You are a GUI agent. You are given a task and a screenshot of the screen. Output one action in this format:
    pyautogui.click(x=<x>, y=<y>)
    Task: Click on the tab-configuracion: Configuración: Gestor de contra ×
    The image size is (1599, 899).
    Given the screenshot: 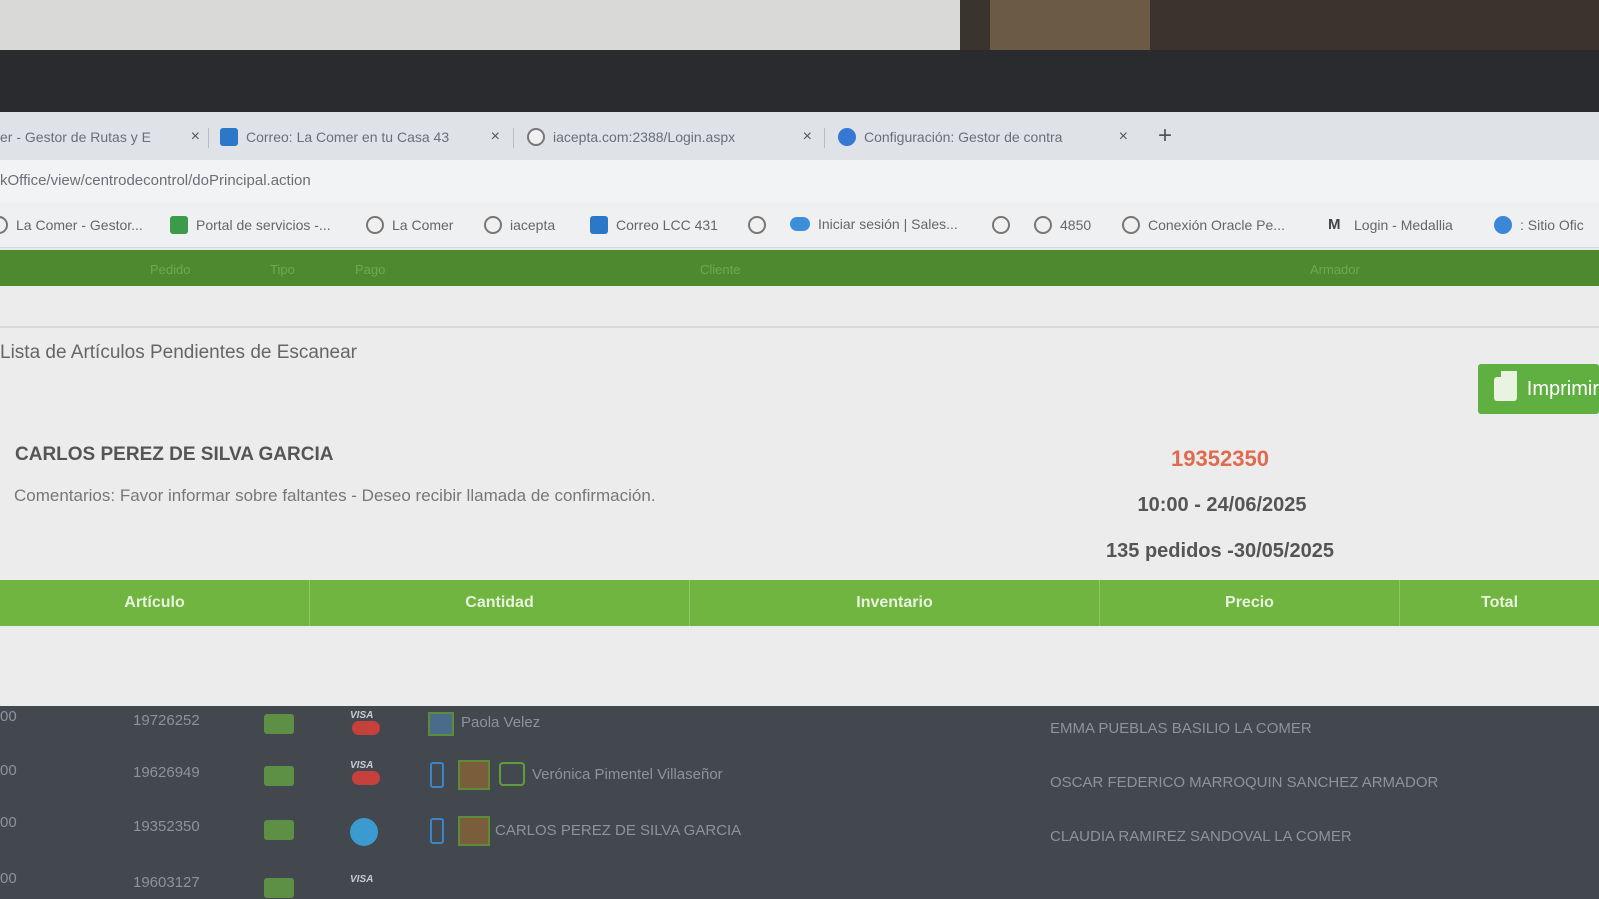 What is the action you would take?
    pyautogui.click(x=983, y=137)
    